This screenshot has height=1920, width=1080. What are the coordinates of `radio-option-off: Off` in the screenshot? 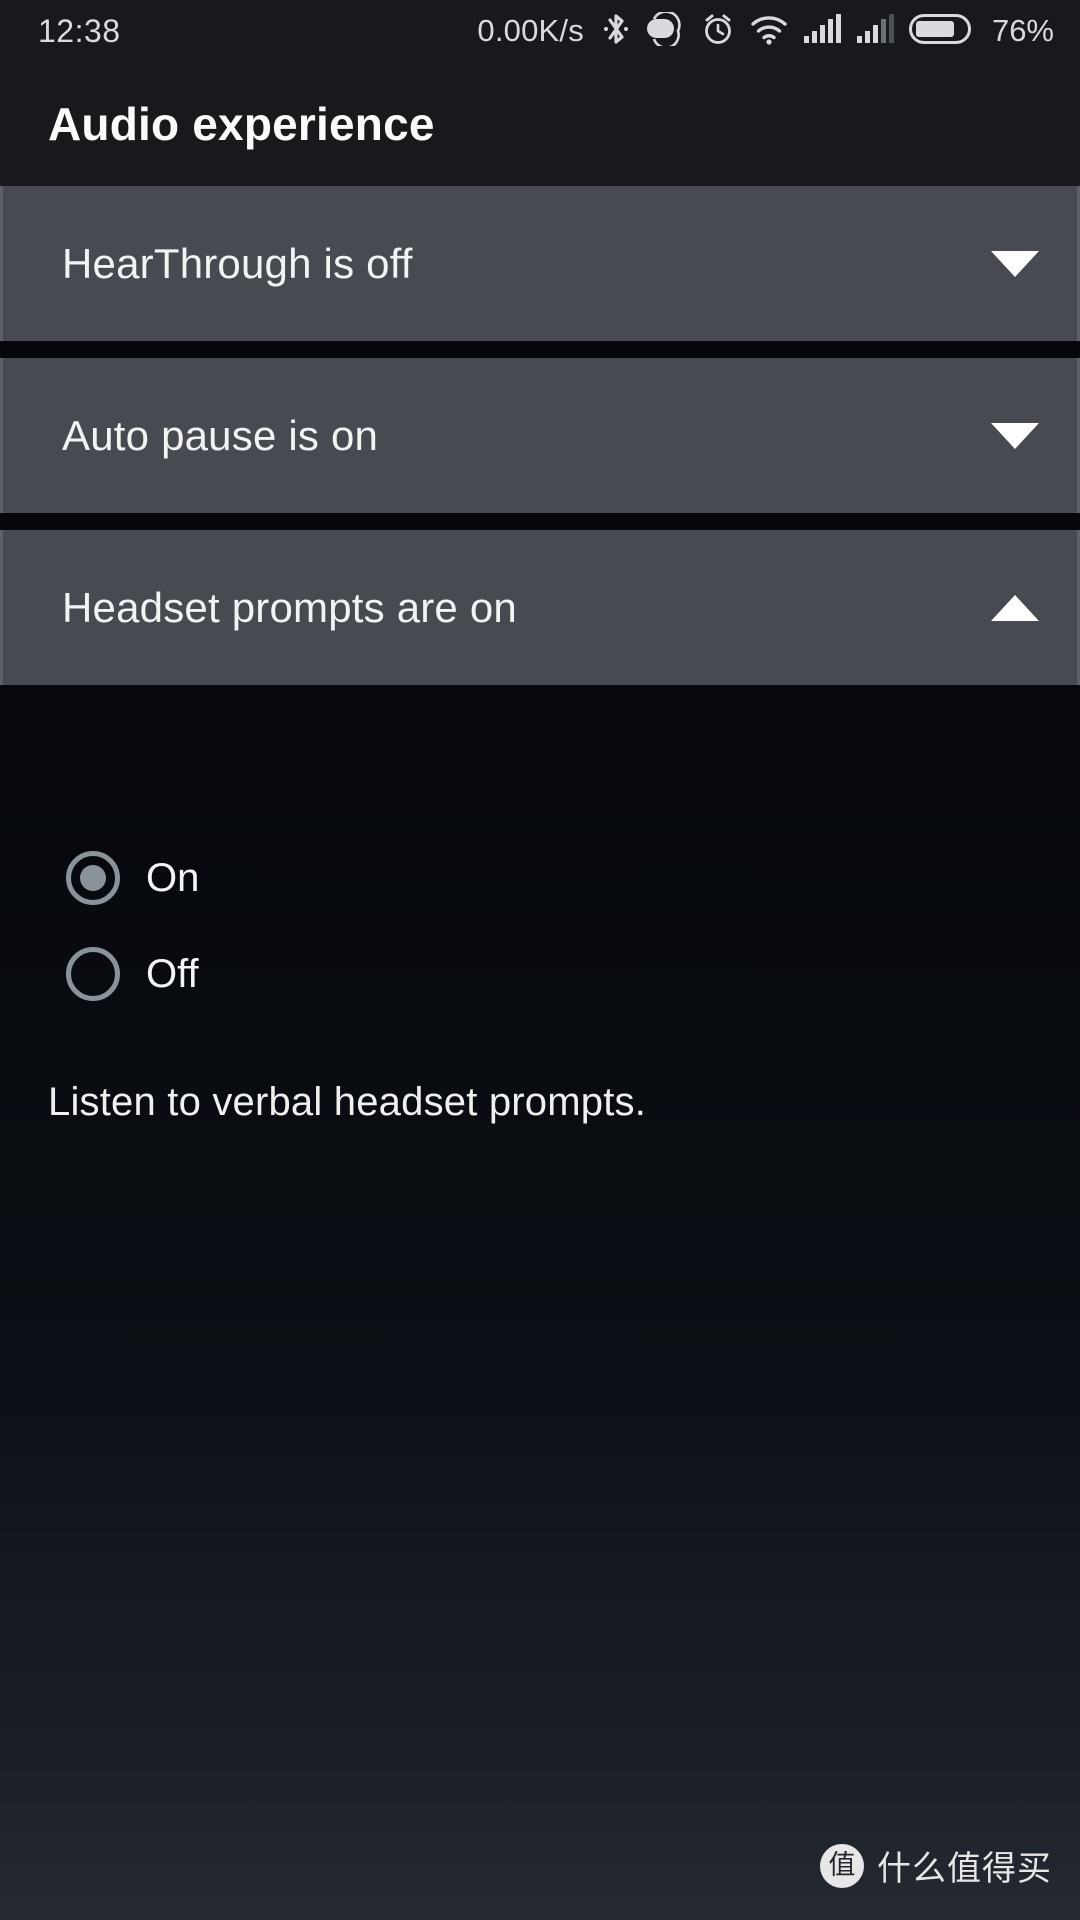 It's located at (573, 974).